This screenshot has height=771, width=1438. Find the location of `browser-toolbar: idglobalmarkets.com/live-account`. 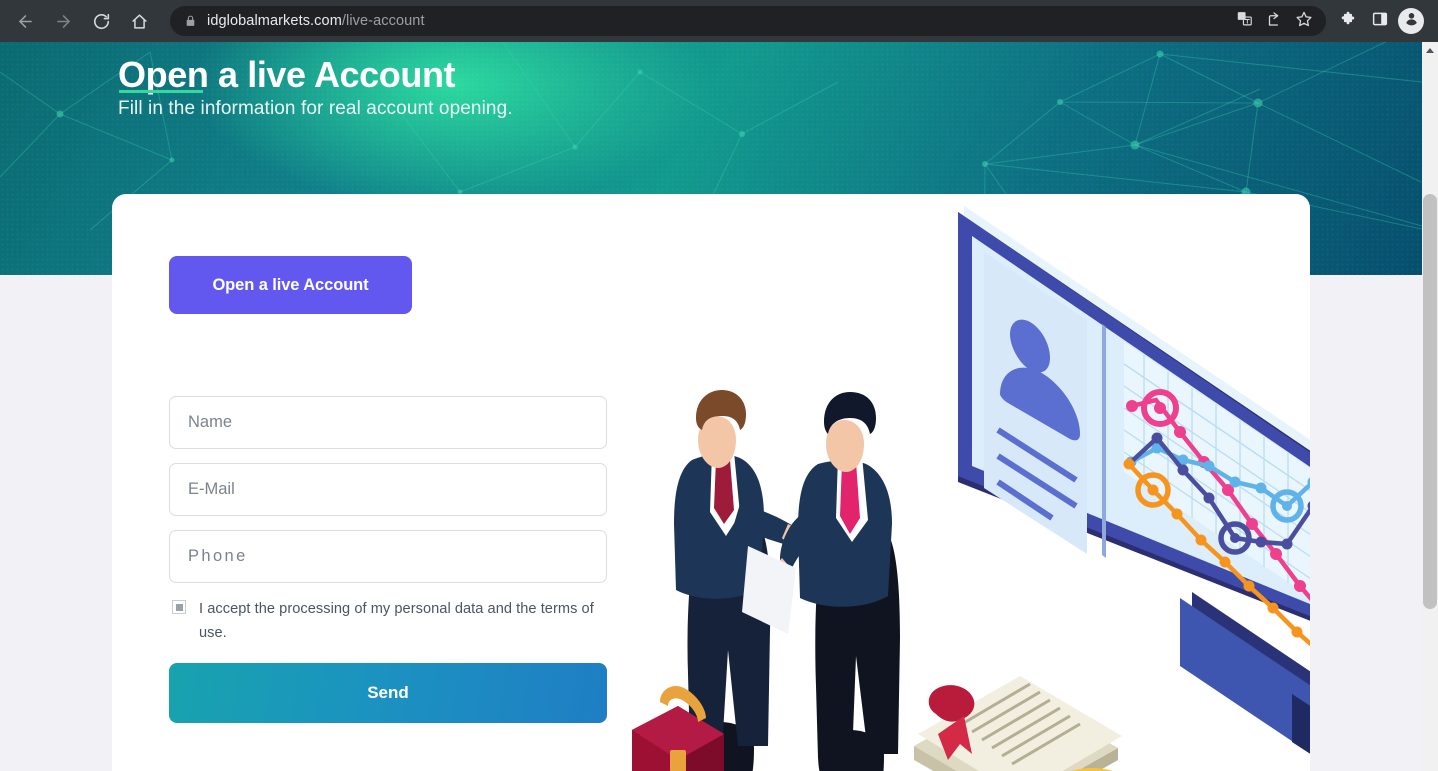

browser-toolbar: idglobalmarkets.com/live-account is located at coordinates (719, 21).